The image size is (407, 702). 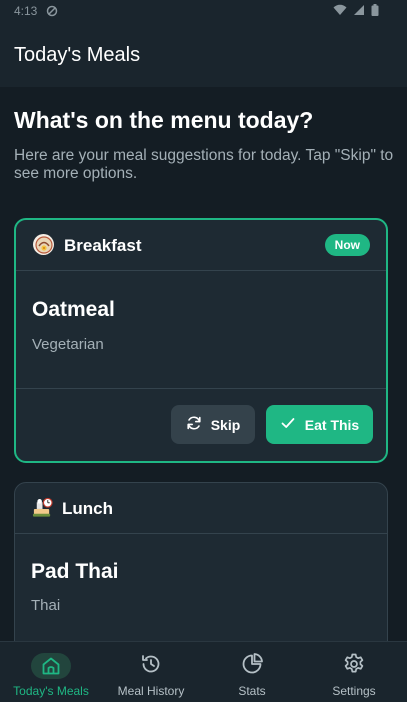 What do you see at coordinates (73, 309) in the screenshot?
I see `meal-name: Oatmeal` at bounding box center [73, 309].